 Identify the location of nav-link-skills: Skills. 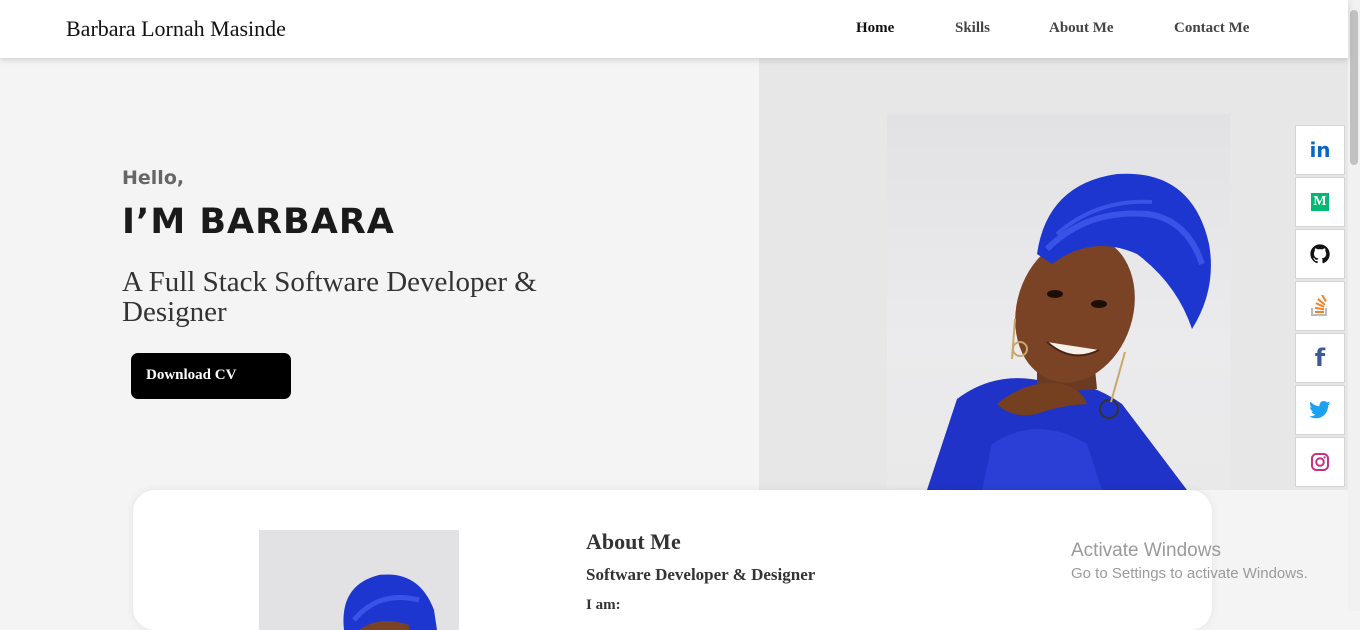
(972, 28).